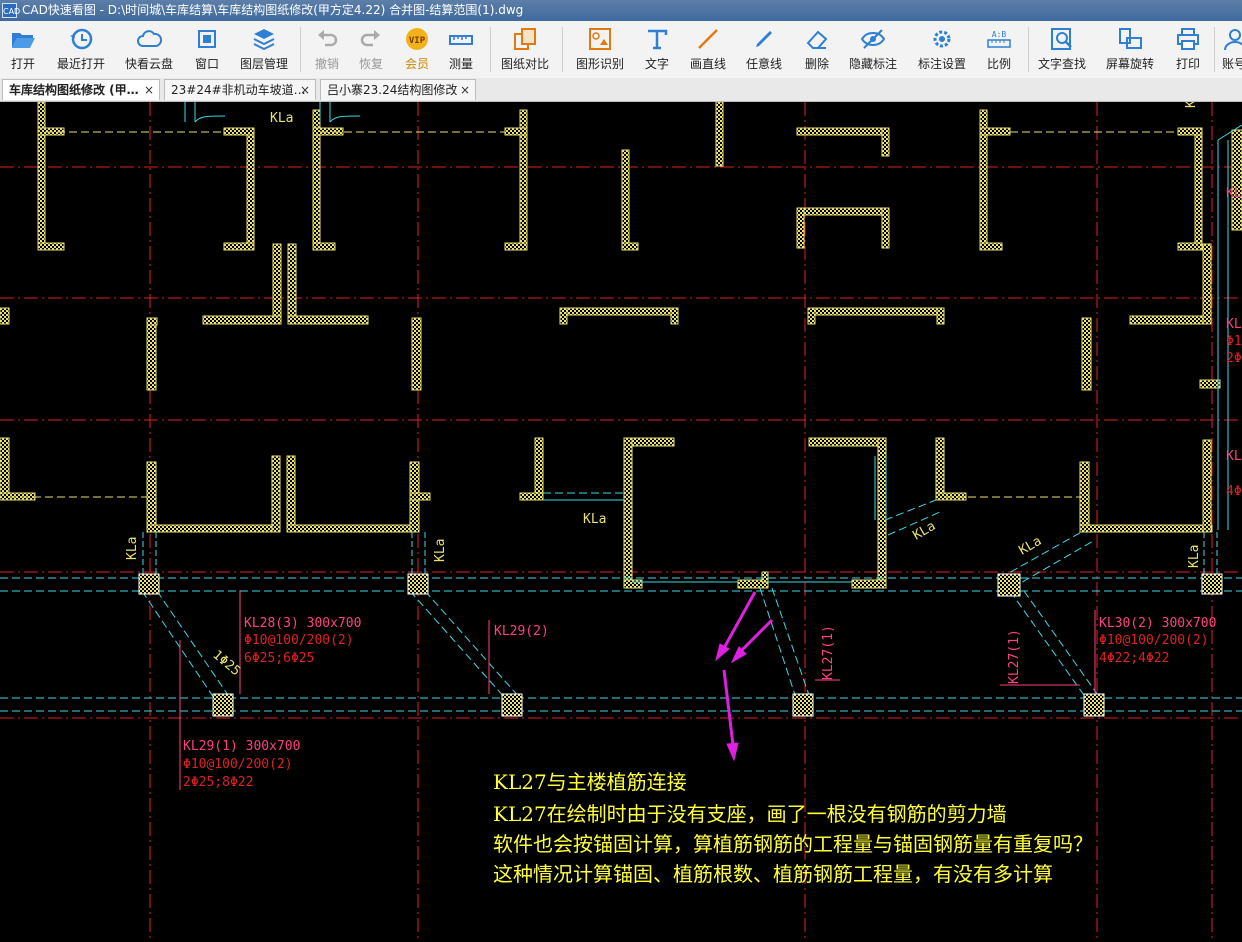 The image size is (1242, 942). I want to click on text-search-button: 文字查找, so click(1062, 49).